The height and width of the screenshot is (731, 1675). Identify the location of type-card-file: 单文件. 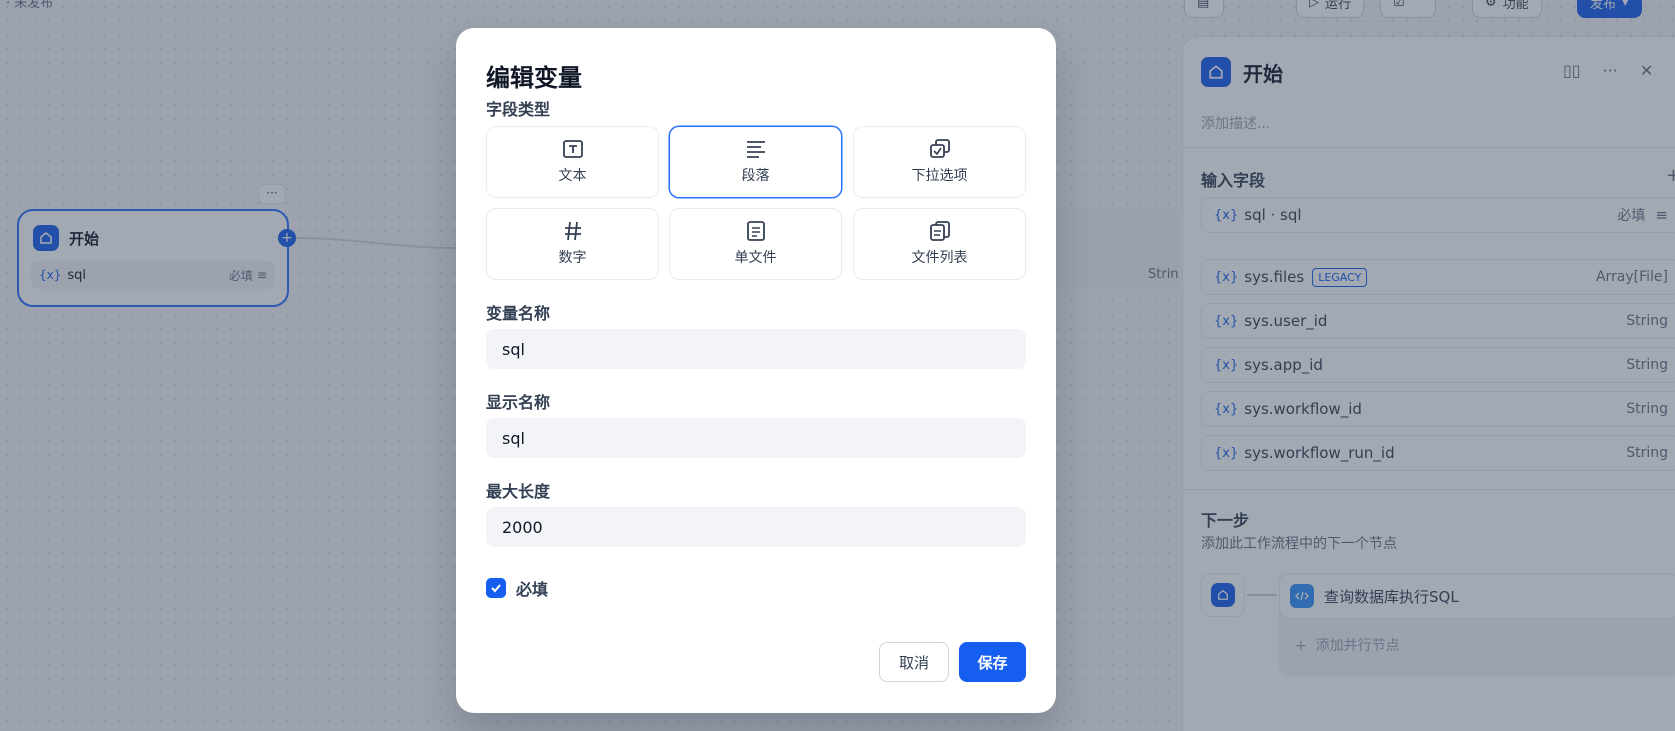
(755, 244).